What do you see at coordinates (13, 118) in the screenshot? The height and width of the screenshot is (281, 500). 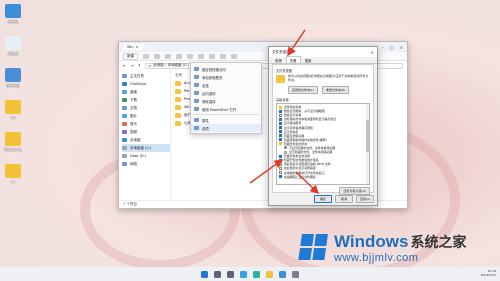 I see `desktop-icon-label: DX` at bounding box center [13, 118].